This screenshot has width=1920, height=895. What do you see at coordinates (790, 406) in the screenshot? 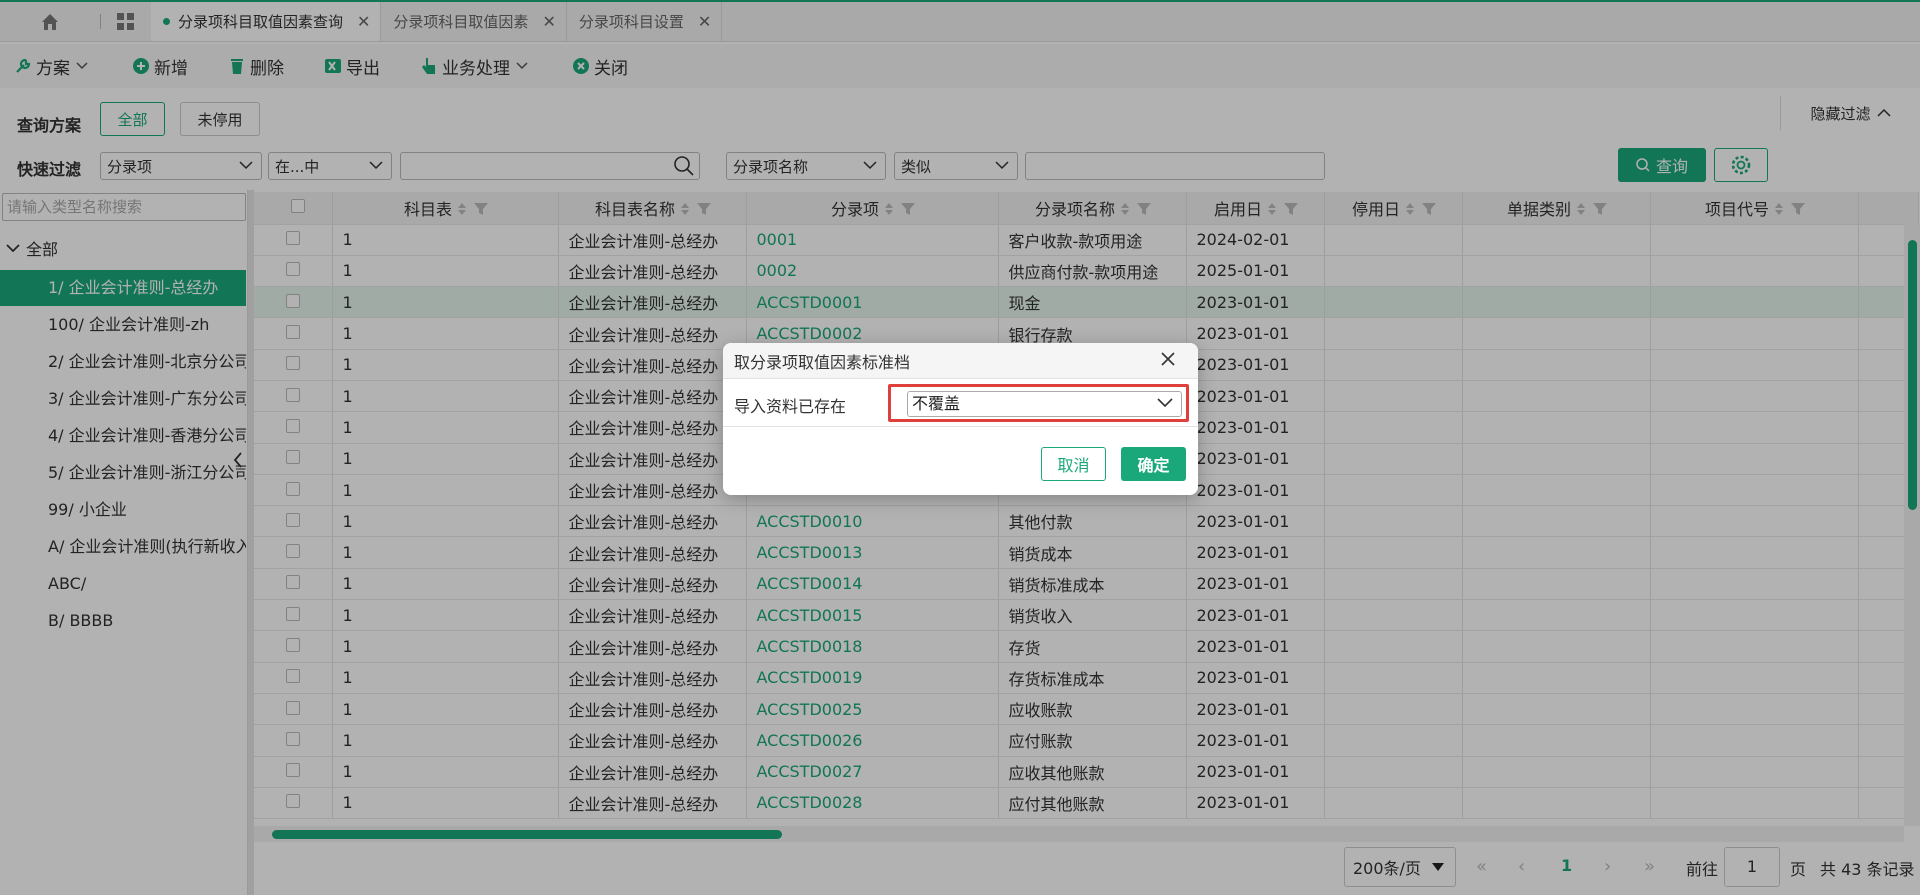
I see `existing-data-label: 导入资料已存在` at bounding box center [790, 406].